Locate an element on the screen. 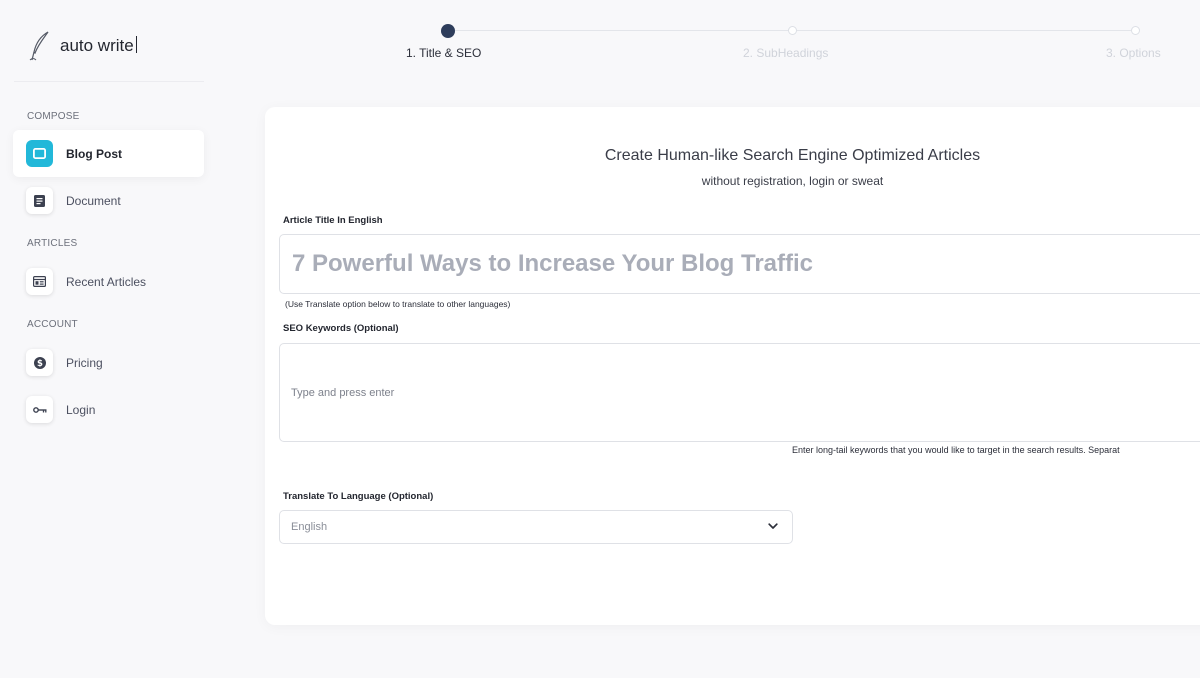 This screenshot has height=678, width=1200. sidebar-item-login: Login is located at coordinates (108, 409).